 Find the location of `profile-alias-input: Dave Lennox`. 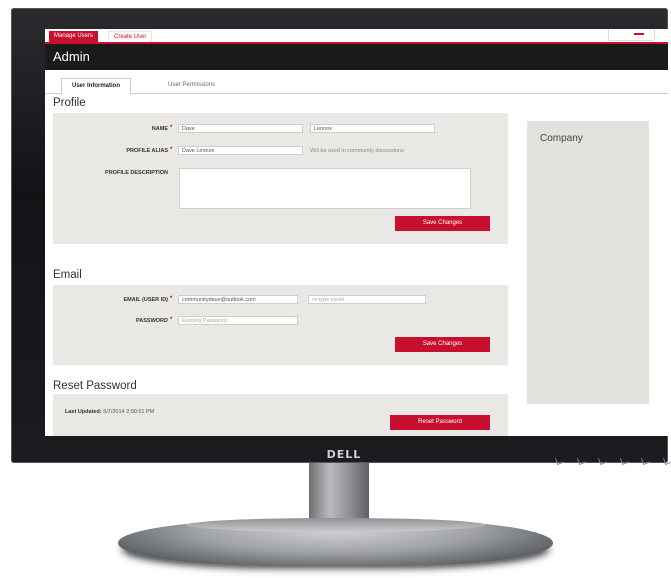

profile-alias-input: Dave Lennox is located at coordinates (240, 150).